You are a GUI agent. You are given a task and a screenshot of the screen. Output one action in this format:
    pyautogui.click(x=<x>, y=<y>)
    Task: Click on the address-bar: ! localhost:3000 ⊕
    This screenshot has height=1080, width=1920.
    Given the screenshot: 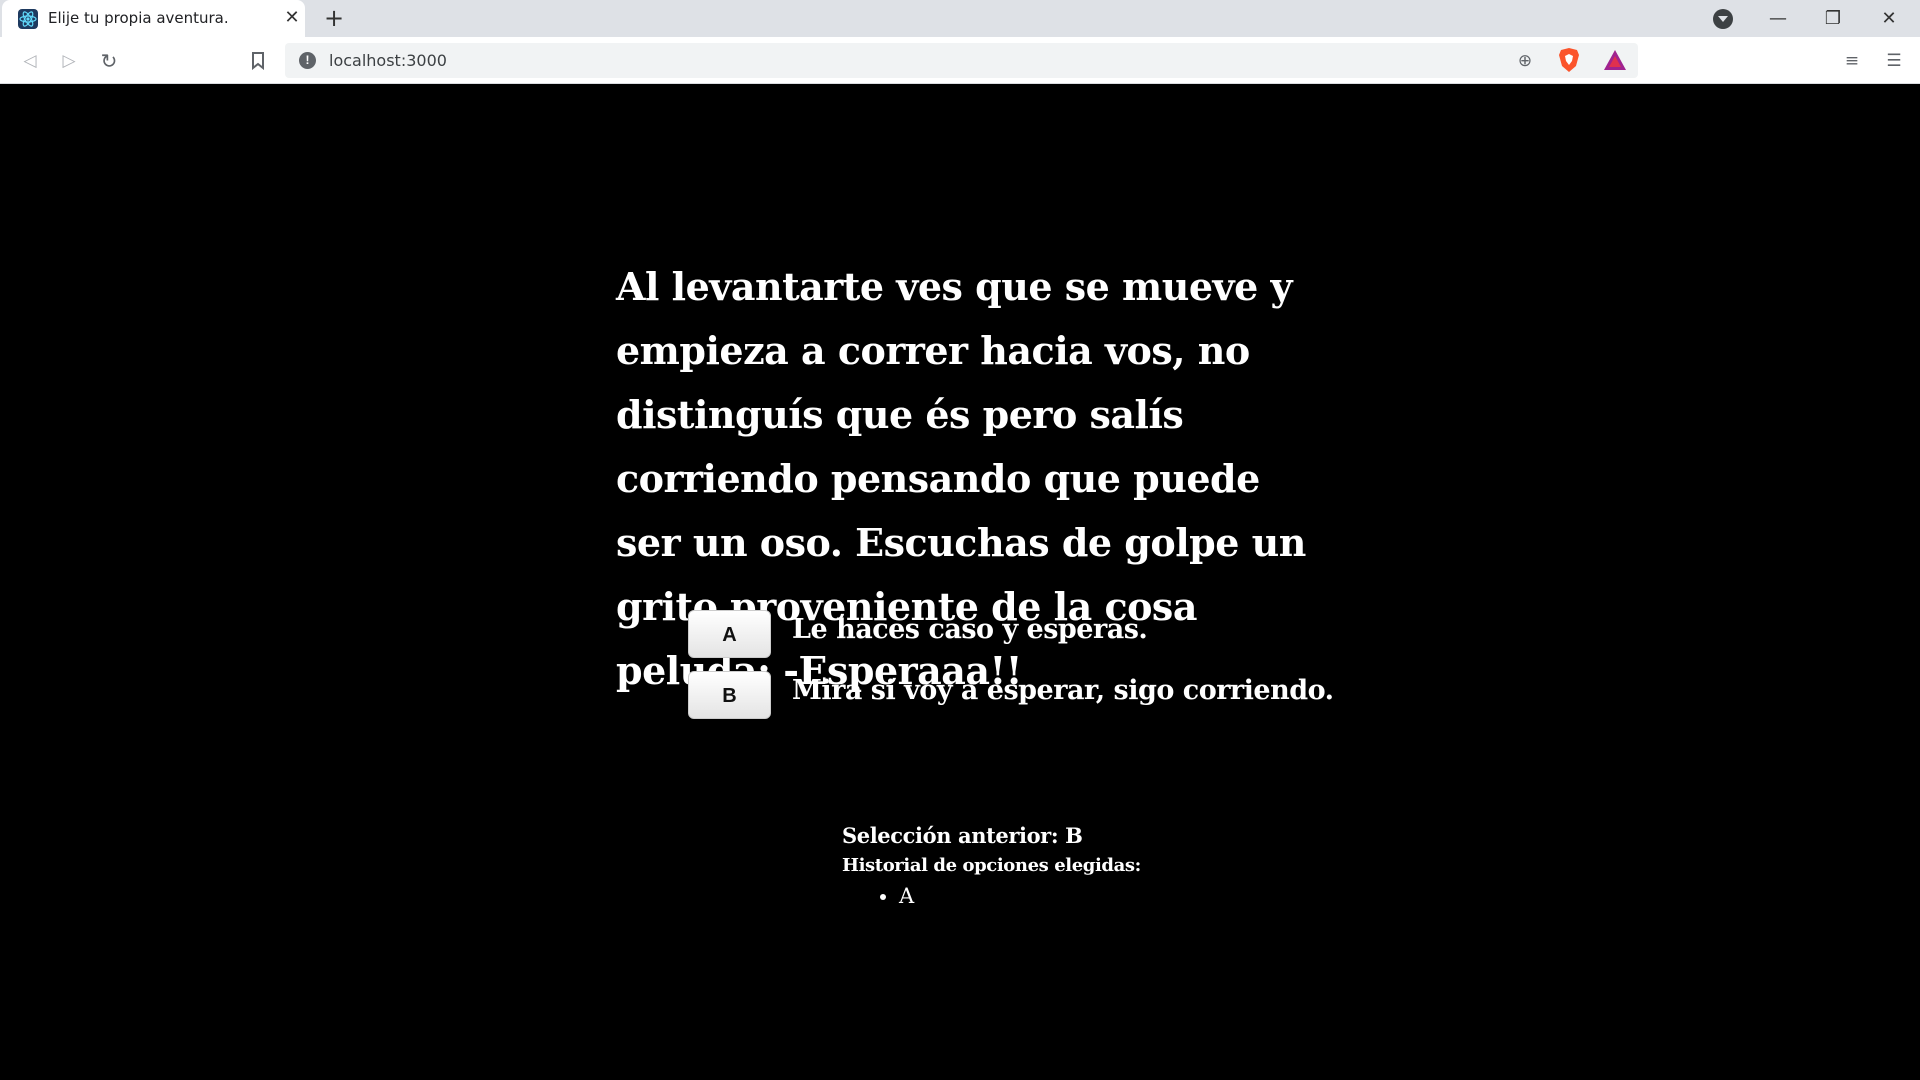 What is the action you would take?
    pyautogui.click(x=961, y=60)
    